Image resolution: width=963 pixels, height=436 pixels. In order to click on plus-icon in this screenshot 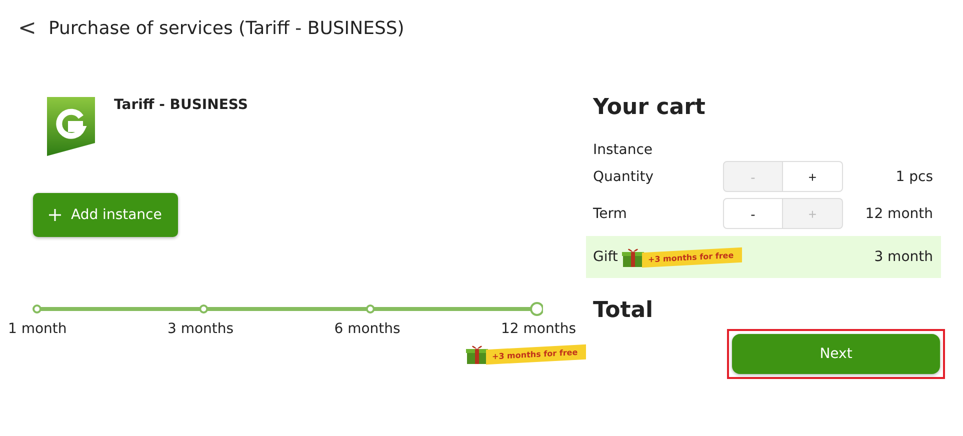, I will do `click(55, 215)`.